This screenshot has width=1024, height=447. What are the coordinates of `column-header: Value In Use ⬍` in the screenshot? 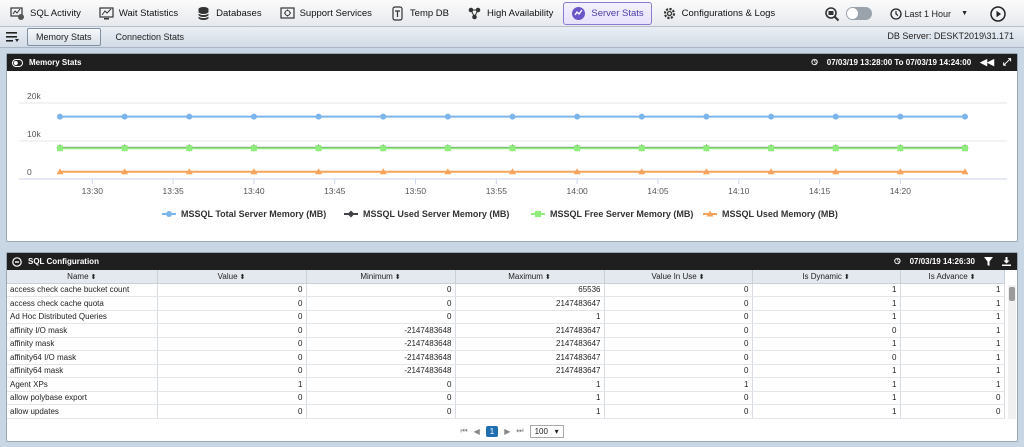 It's located at (678, 277).